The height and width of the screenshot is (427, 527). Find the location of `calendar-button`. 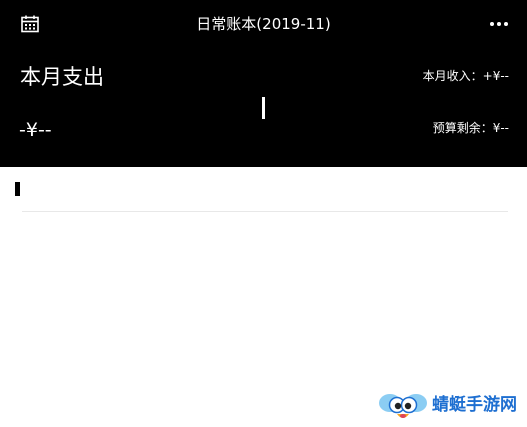

calendar-button is located at coordinates (30, 24).